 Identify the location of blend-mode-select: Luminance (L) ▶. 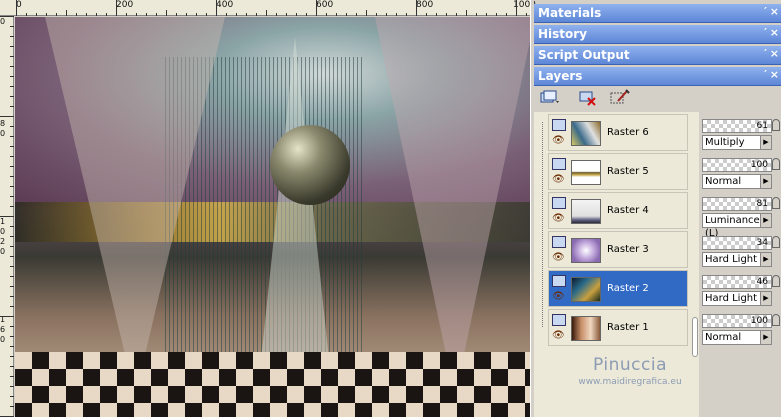
(737, 226).